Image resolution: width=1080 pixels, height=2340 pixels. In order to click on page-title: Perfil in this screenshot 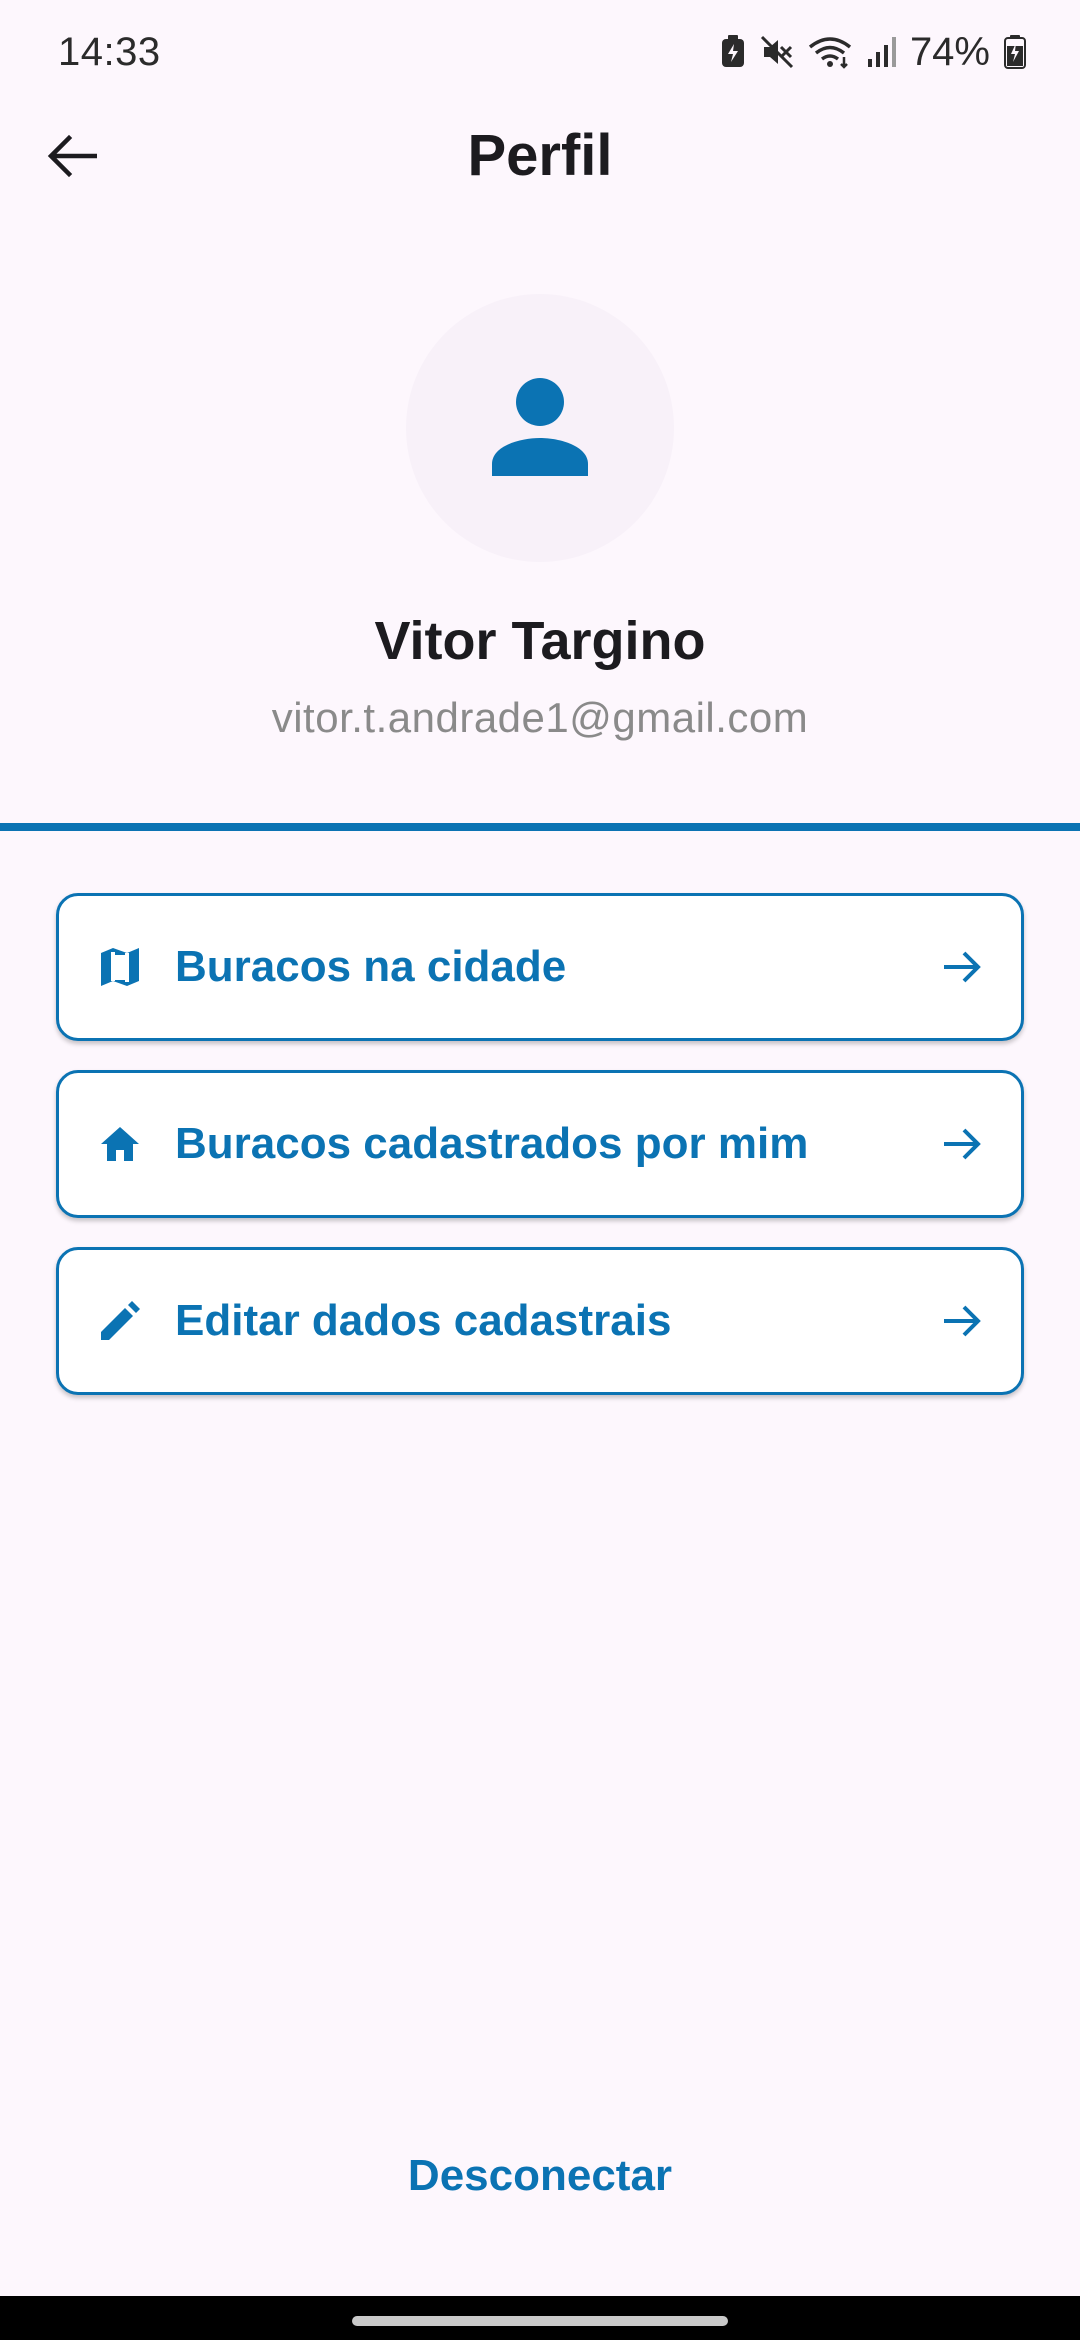, I will do `click(540, 155)`.